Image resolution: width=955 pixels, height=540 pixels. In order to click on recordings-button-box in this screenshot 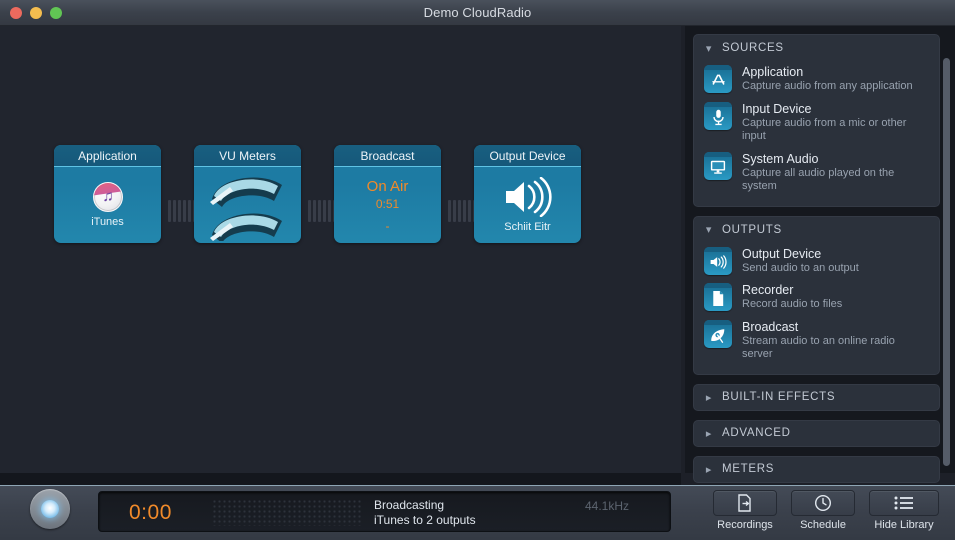, I will do `click(745, 503)`.